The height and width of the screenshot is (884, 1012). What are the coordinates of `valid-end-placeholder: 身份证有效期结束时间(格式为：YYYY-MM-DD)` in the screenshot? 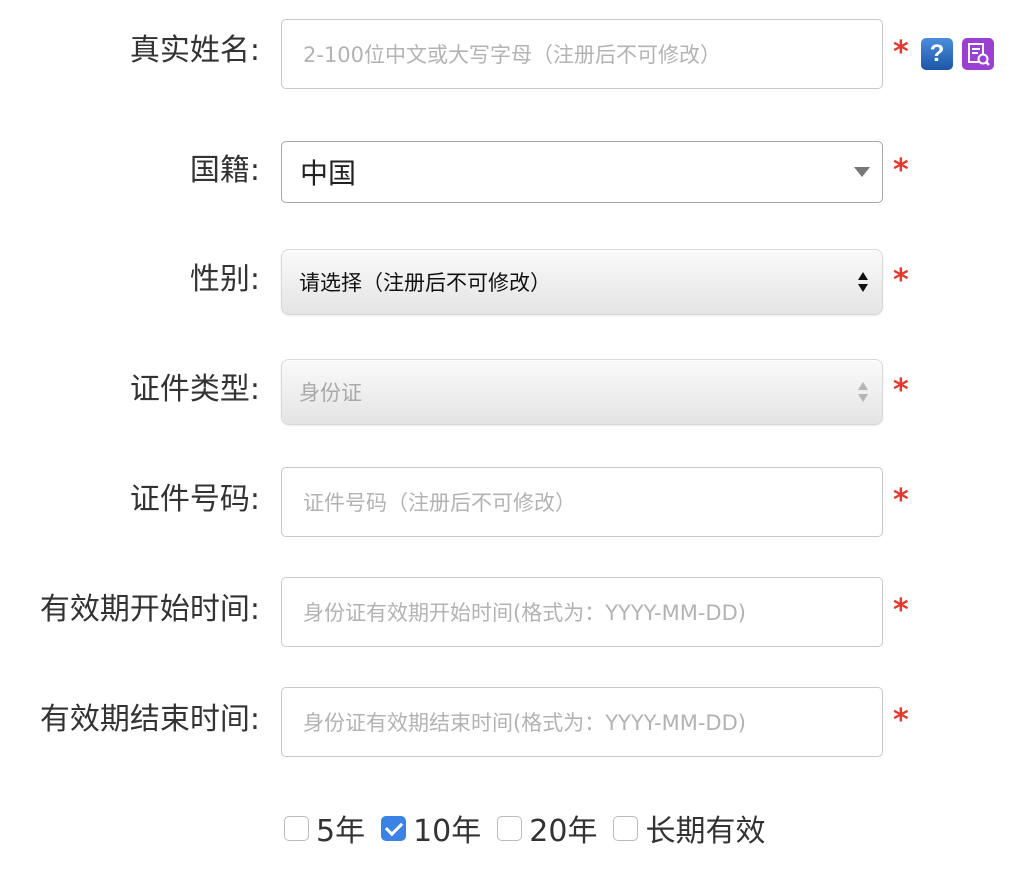 It's located at (524, 723).